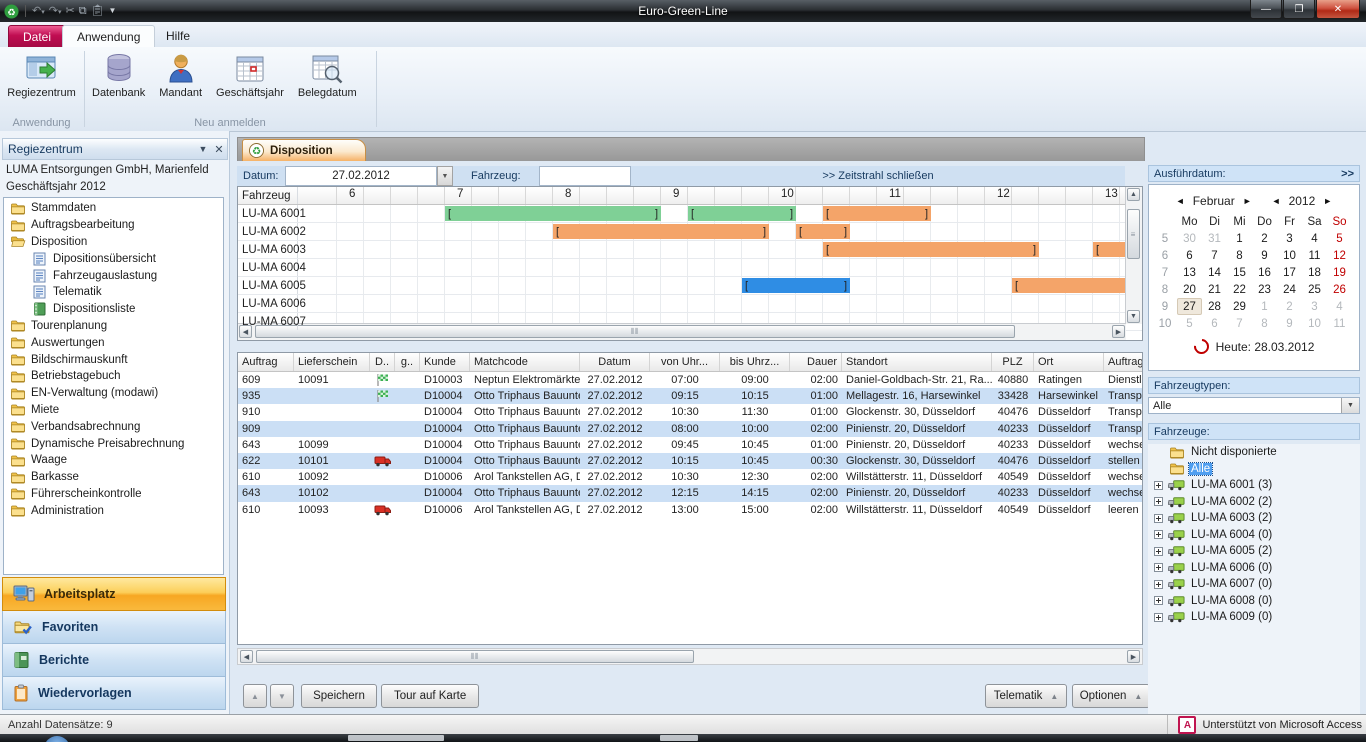 The image size is (1366, 742). I want to click on vehicle-item-alle: Alle, so click(1254, 469).